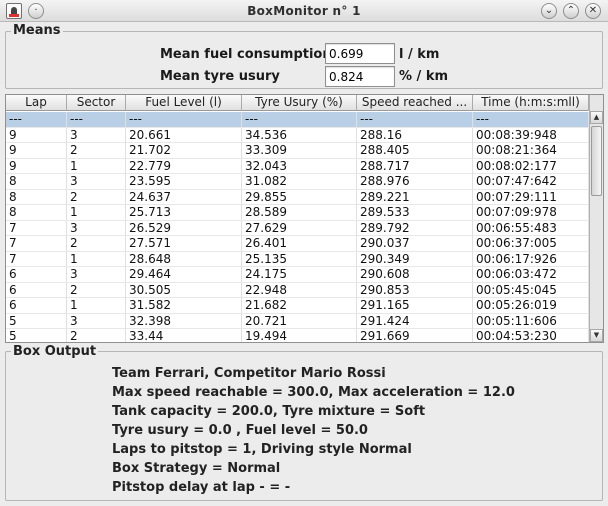 The height and width of the screenshot is (506, 608). Describe the element at coordinates (184, 135) in the screenshot. I see `cell-fuel-level: 20.661` at that location.